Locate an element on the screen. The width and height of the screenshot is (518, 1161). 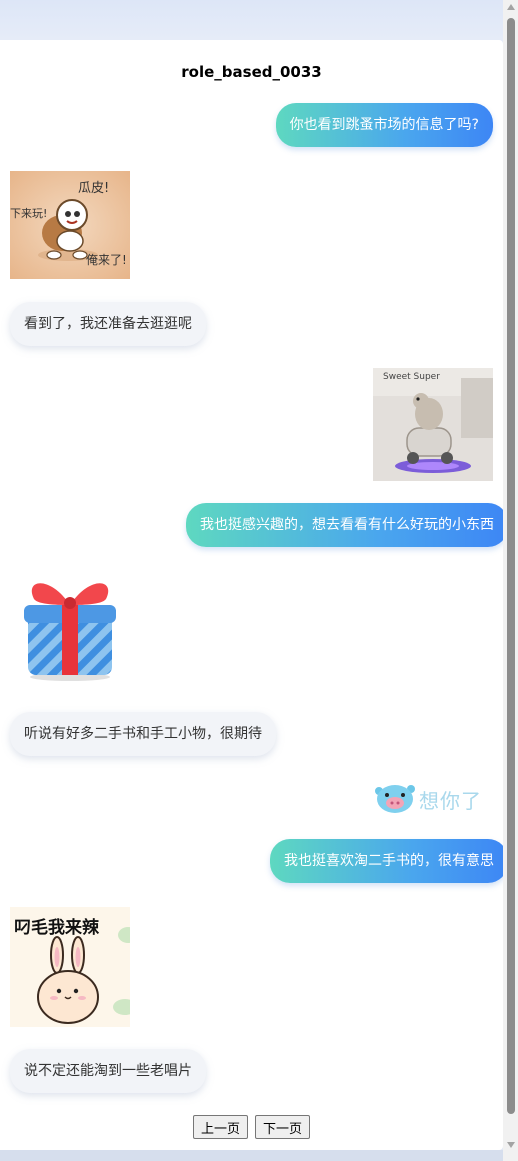
scrollbar-thumb is located at coordinates (511, 566).